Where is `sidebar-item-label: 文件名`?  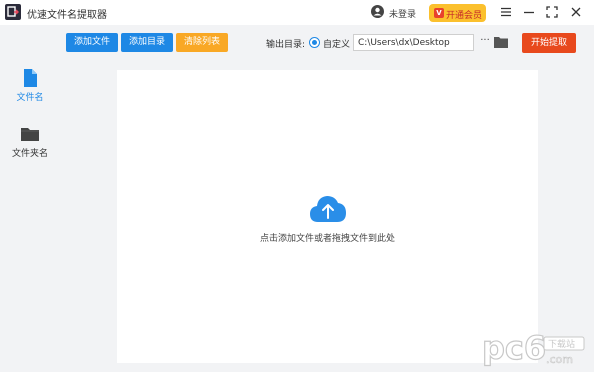
sidebar-item-label: 文件名 is located at coordinates (30, 98).